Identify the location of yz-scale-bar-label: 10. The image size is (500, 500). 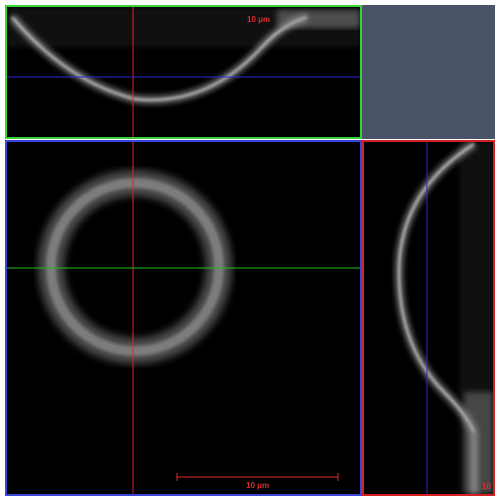
(486, 486).